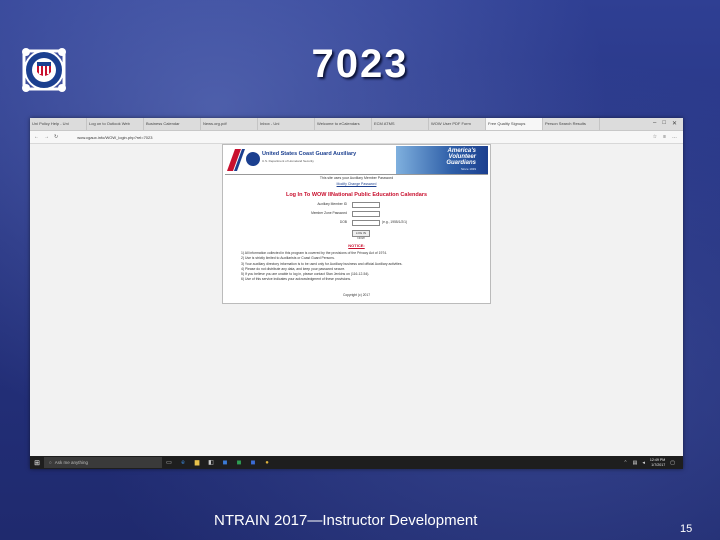  What do you see at coordinates (672, 463) in the screenshot?
I see `notifications-icon: ▢` at bounding box center [672, 463].